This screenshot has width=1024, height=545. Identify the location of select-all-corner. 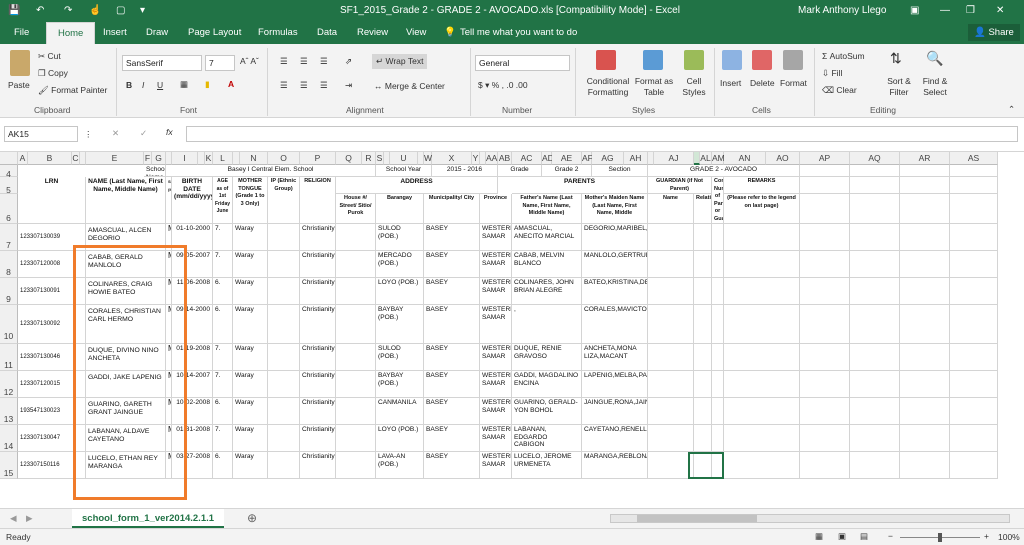
(9, 158).